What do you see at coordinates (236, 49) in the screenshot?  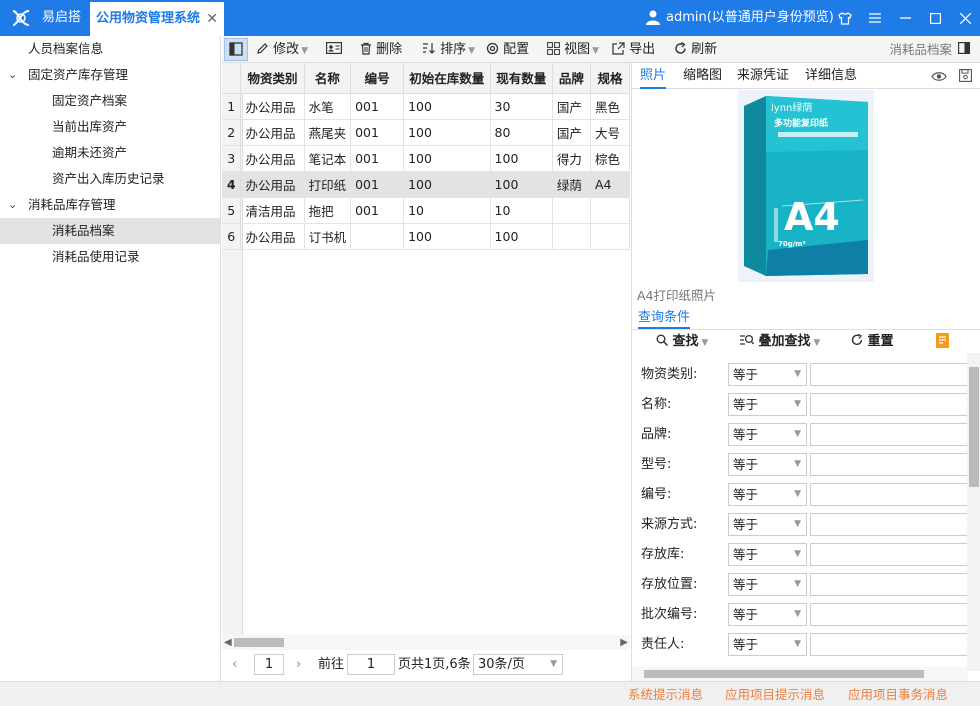 I see `toggle-panel-button` at bounding box center [236, 49].